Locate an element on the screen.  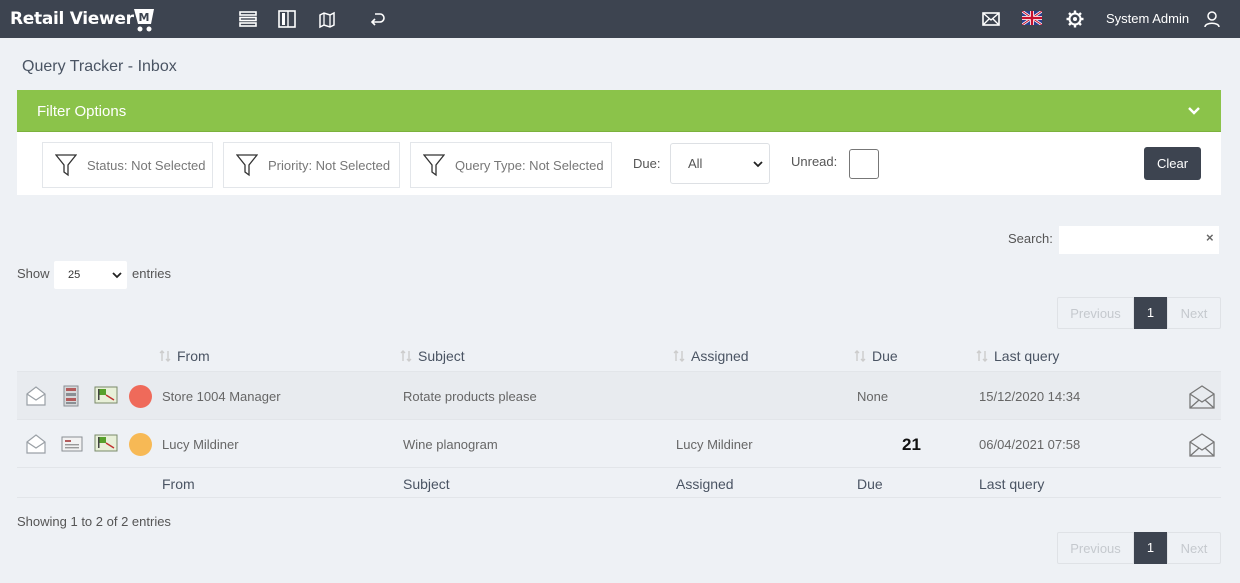
filter-panel-header: Filter Options is located at coordinates (619, 111).